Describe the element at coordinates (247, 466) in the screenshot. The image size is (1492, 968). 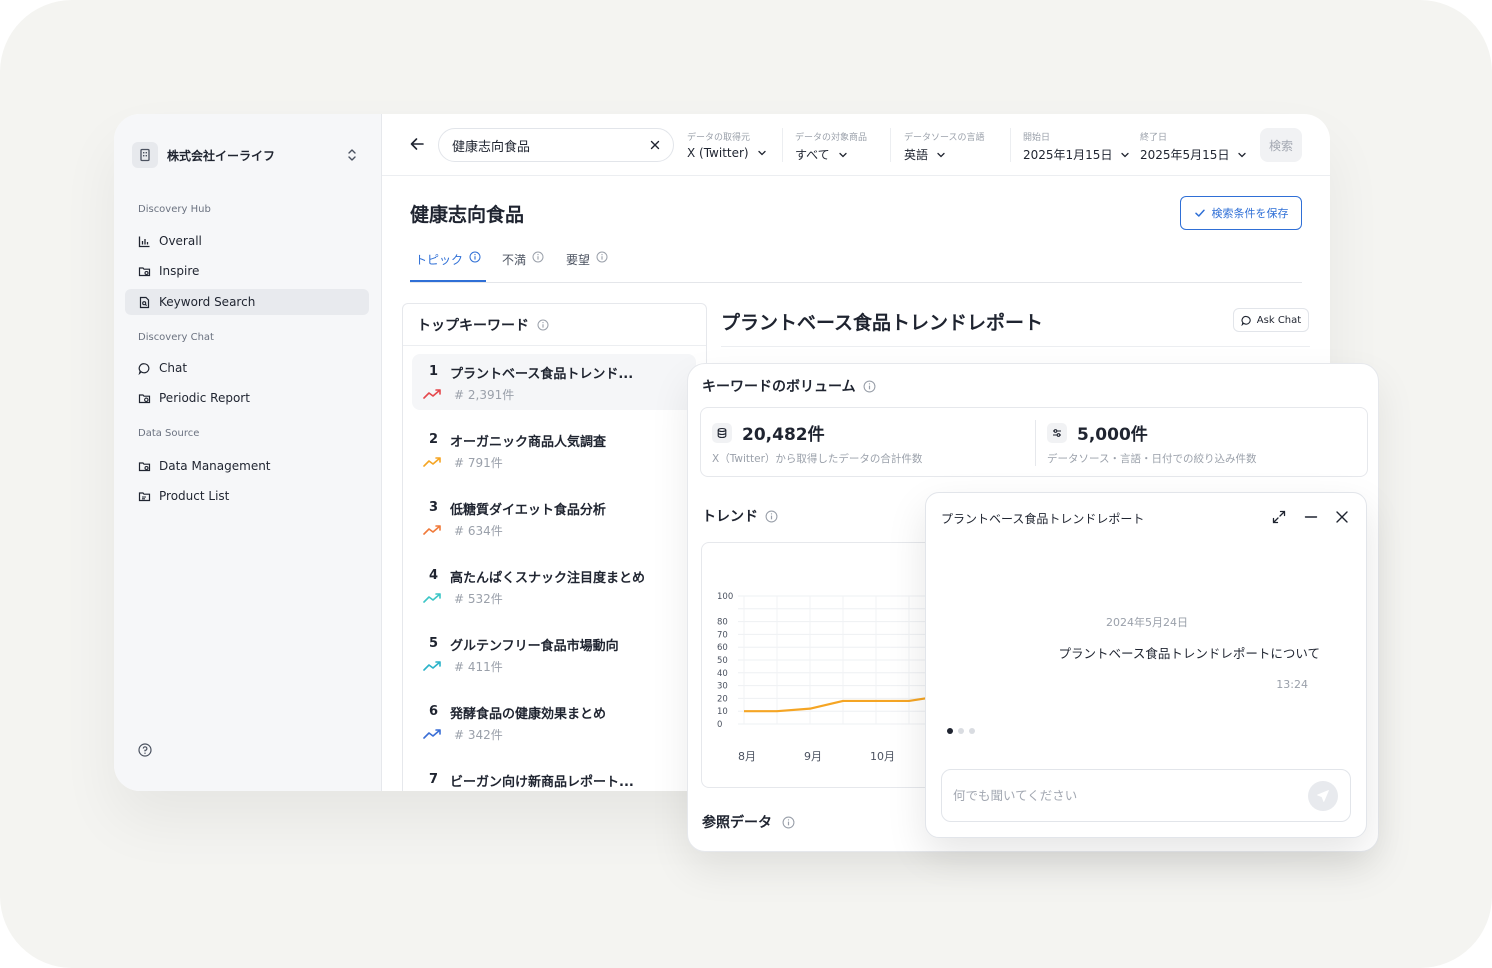
I see `sidebar-item-data-management: Data Management` at that location.